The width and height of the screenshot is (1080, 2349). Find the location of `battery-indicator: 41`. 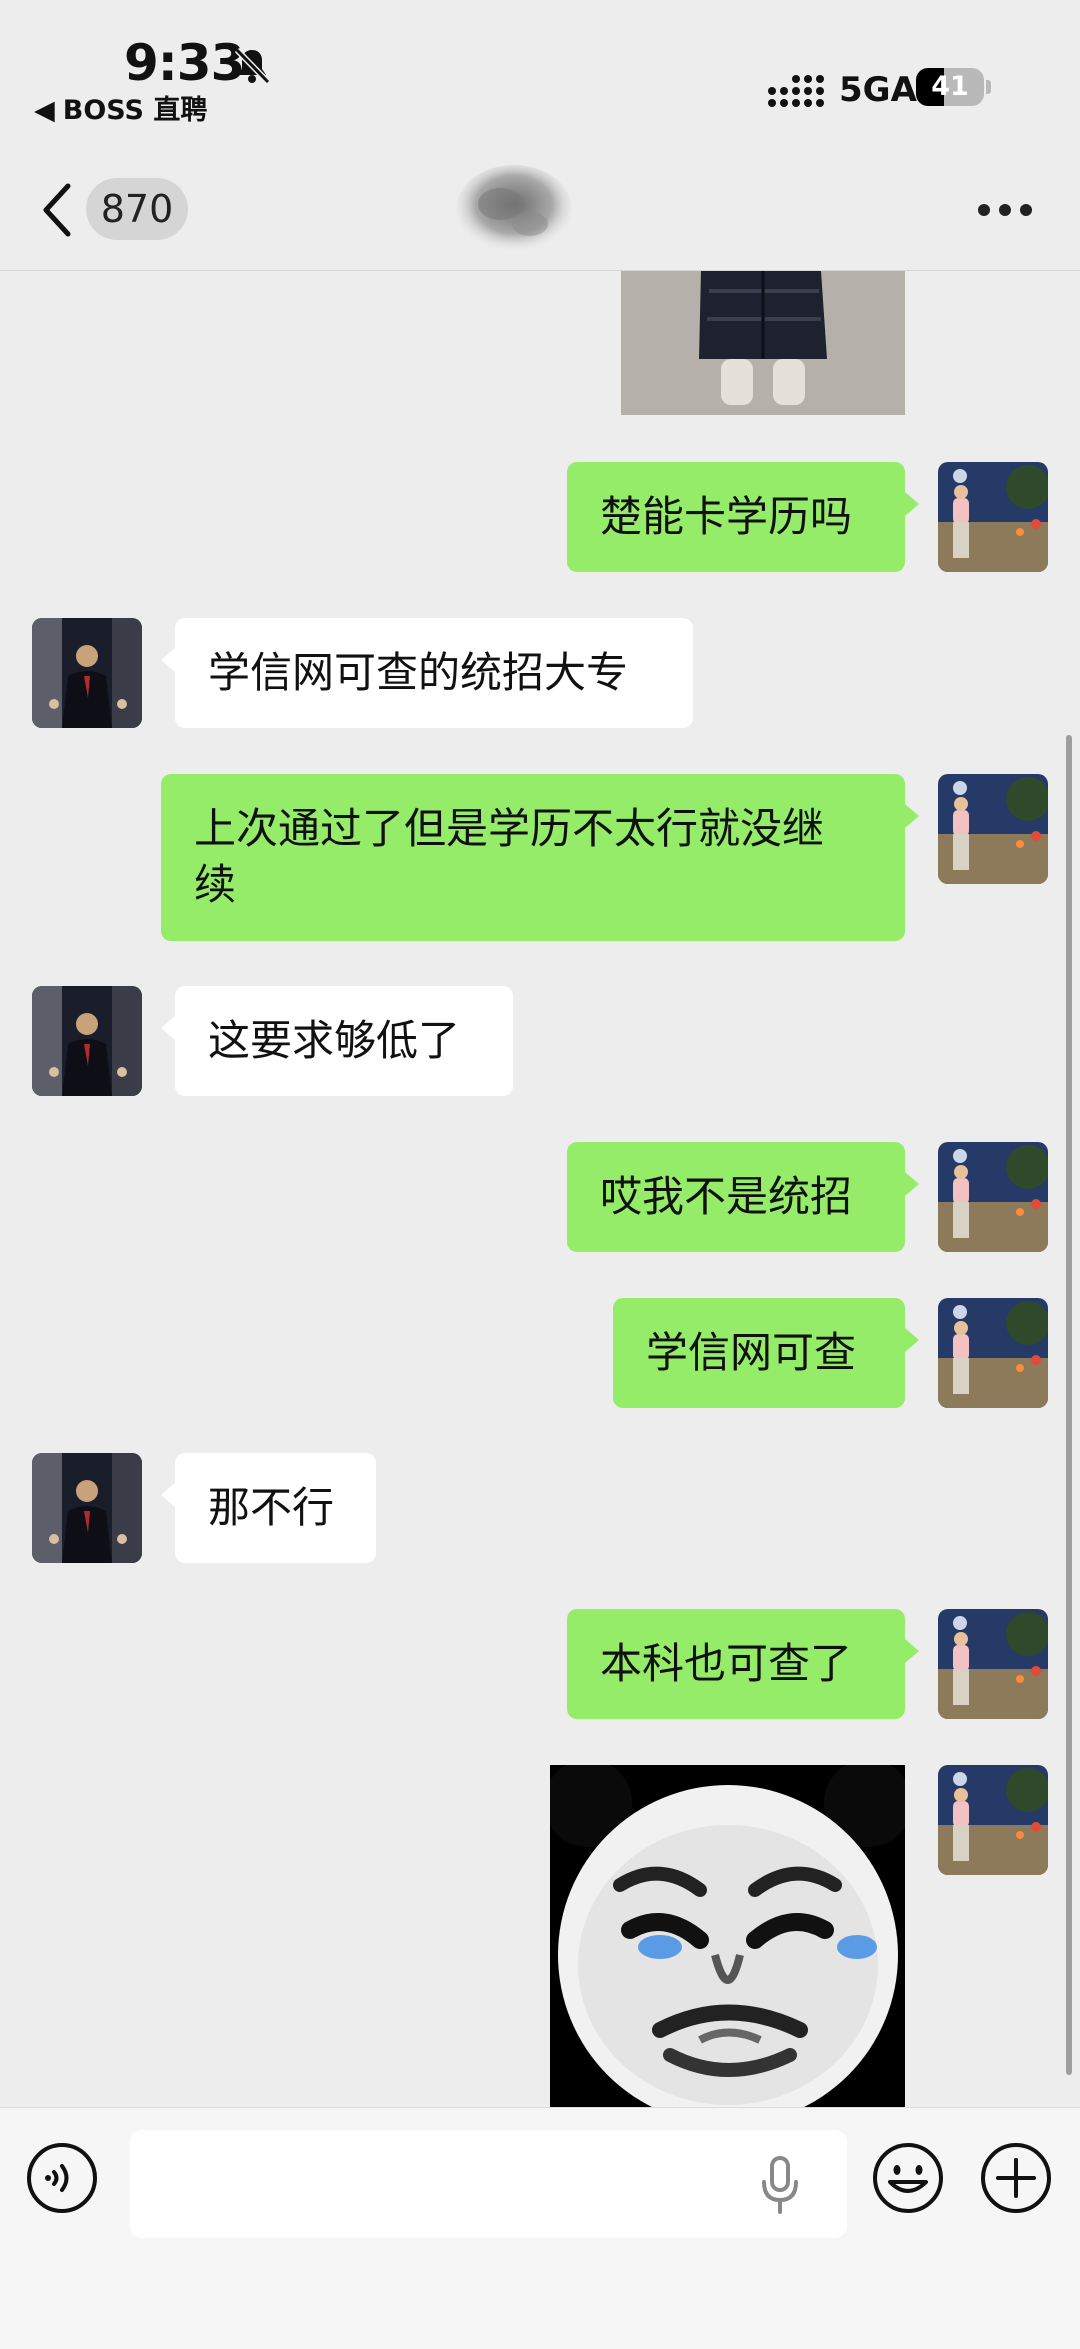

battery-indicator: 41 is located at coordinates (950, 87).